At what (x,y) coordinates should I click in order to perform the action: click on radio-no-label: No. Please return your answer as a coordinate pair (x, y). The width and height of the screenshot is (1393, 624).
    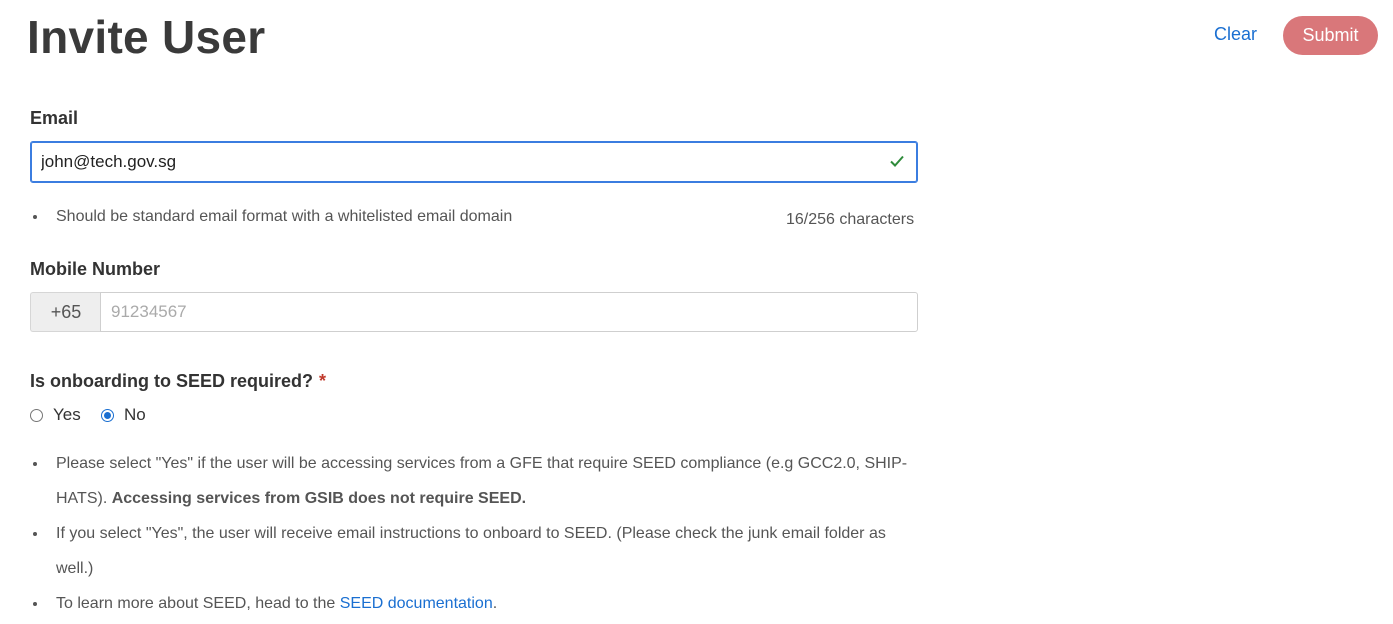
    Looking at the image, I should click on (135, 414).